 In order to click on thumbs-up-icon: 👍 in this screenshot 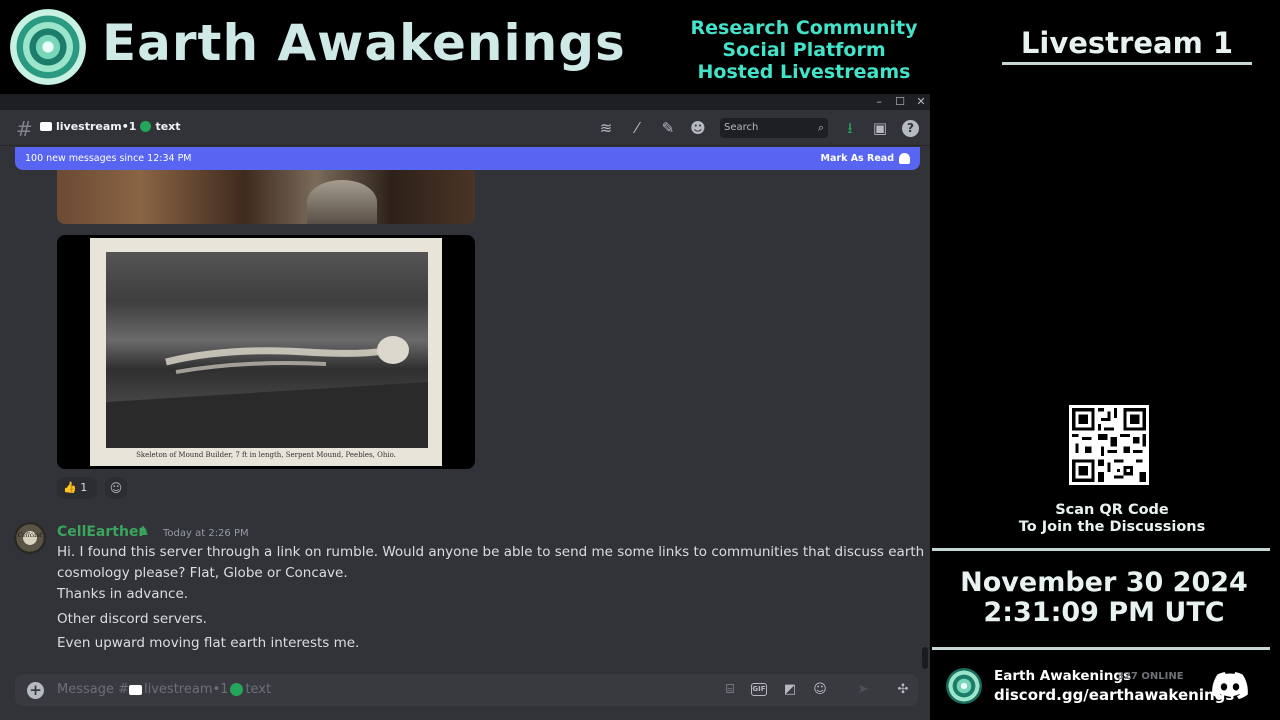, I will do `click(70, 487)`.